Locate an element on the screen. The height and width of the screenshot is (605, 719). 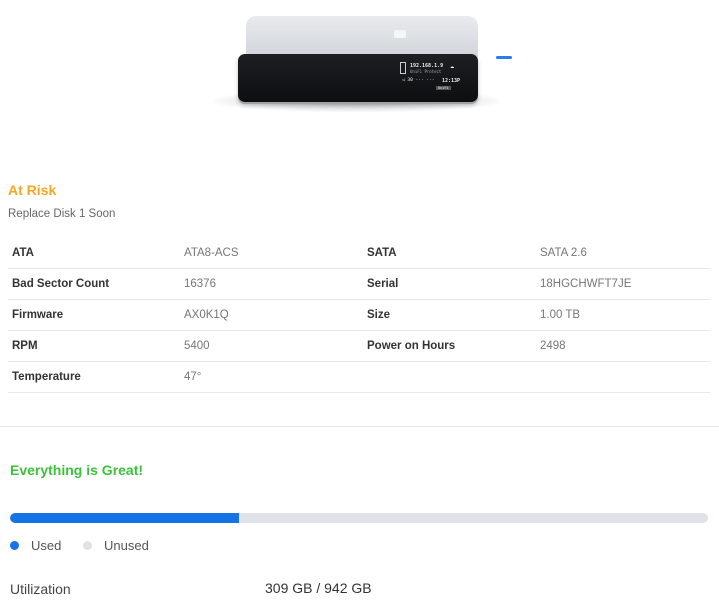
spec-label: Bad Sector Count is located at coordinates (96, 284).